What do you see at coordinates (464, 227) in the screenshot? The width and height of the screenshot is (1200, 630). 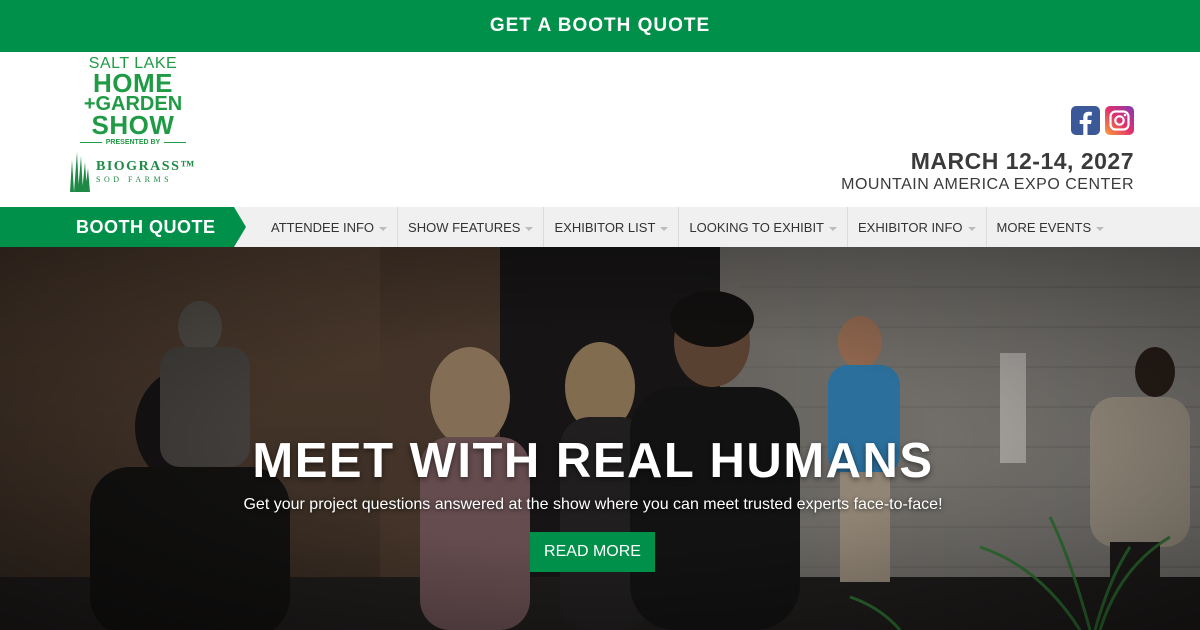 I see `nav-item-label: SHOW FEATURES` at bounding box center [464, 227].